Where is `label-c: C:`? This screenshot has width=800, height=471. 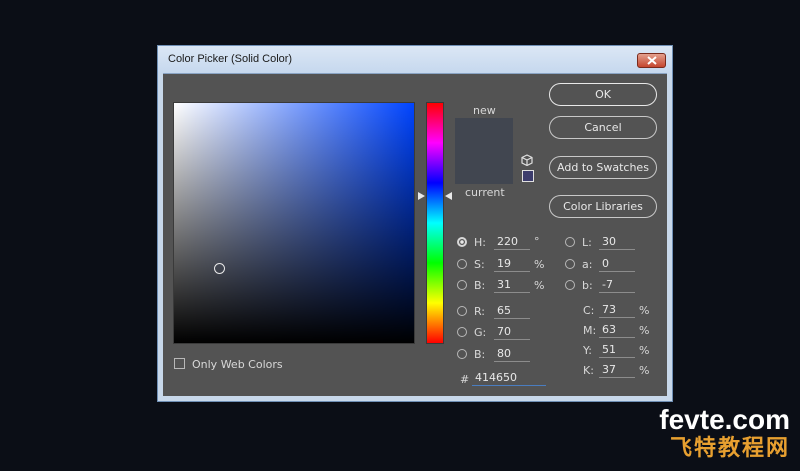
label-c: C: is located at coordinates (589, 310).